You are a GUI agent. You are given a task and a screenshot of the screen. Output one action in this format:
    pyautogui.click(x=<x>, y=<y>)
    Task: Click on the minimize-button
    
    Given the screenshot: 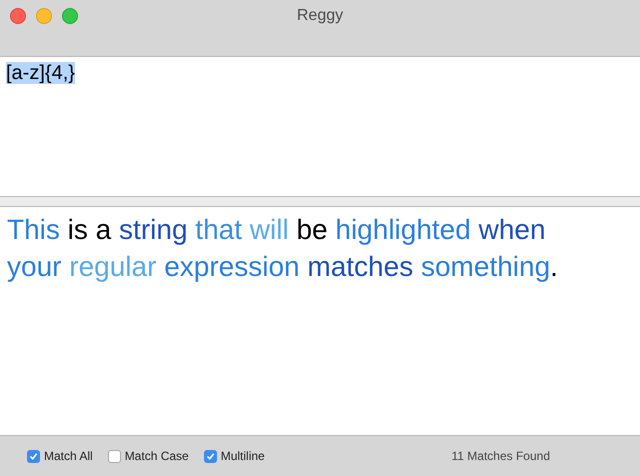 What is the action you would take?
    pyautogui.click(x=44, y=16)
    